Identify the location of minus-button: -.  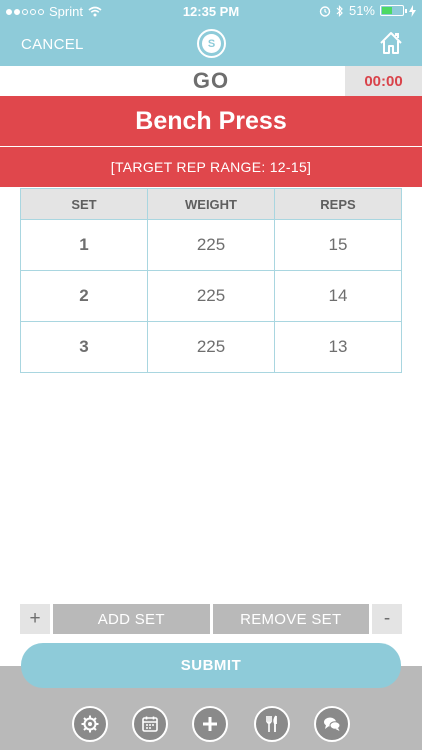
(387, 619).